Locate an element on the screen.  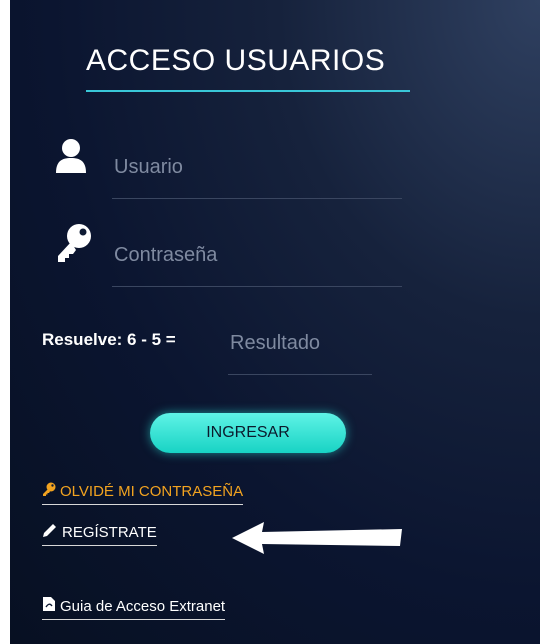
title-underline is located at coordinates (248, 91).